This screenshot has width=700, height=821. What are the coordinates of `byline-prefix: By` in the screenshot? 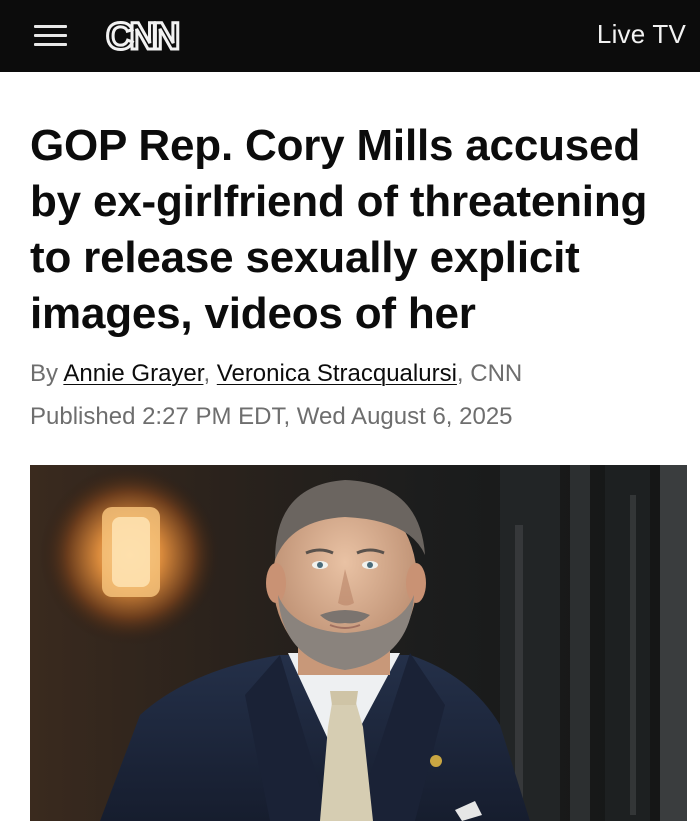 It's located at (47, 373).